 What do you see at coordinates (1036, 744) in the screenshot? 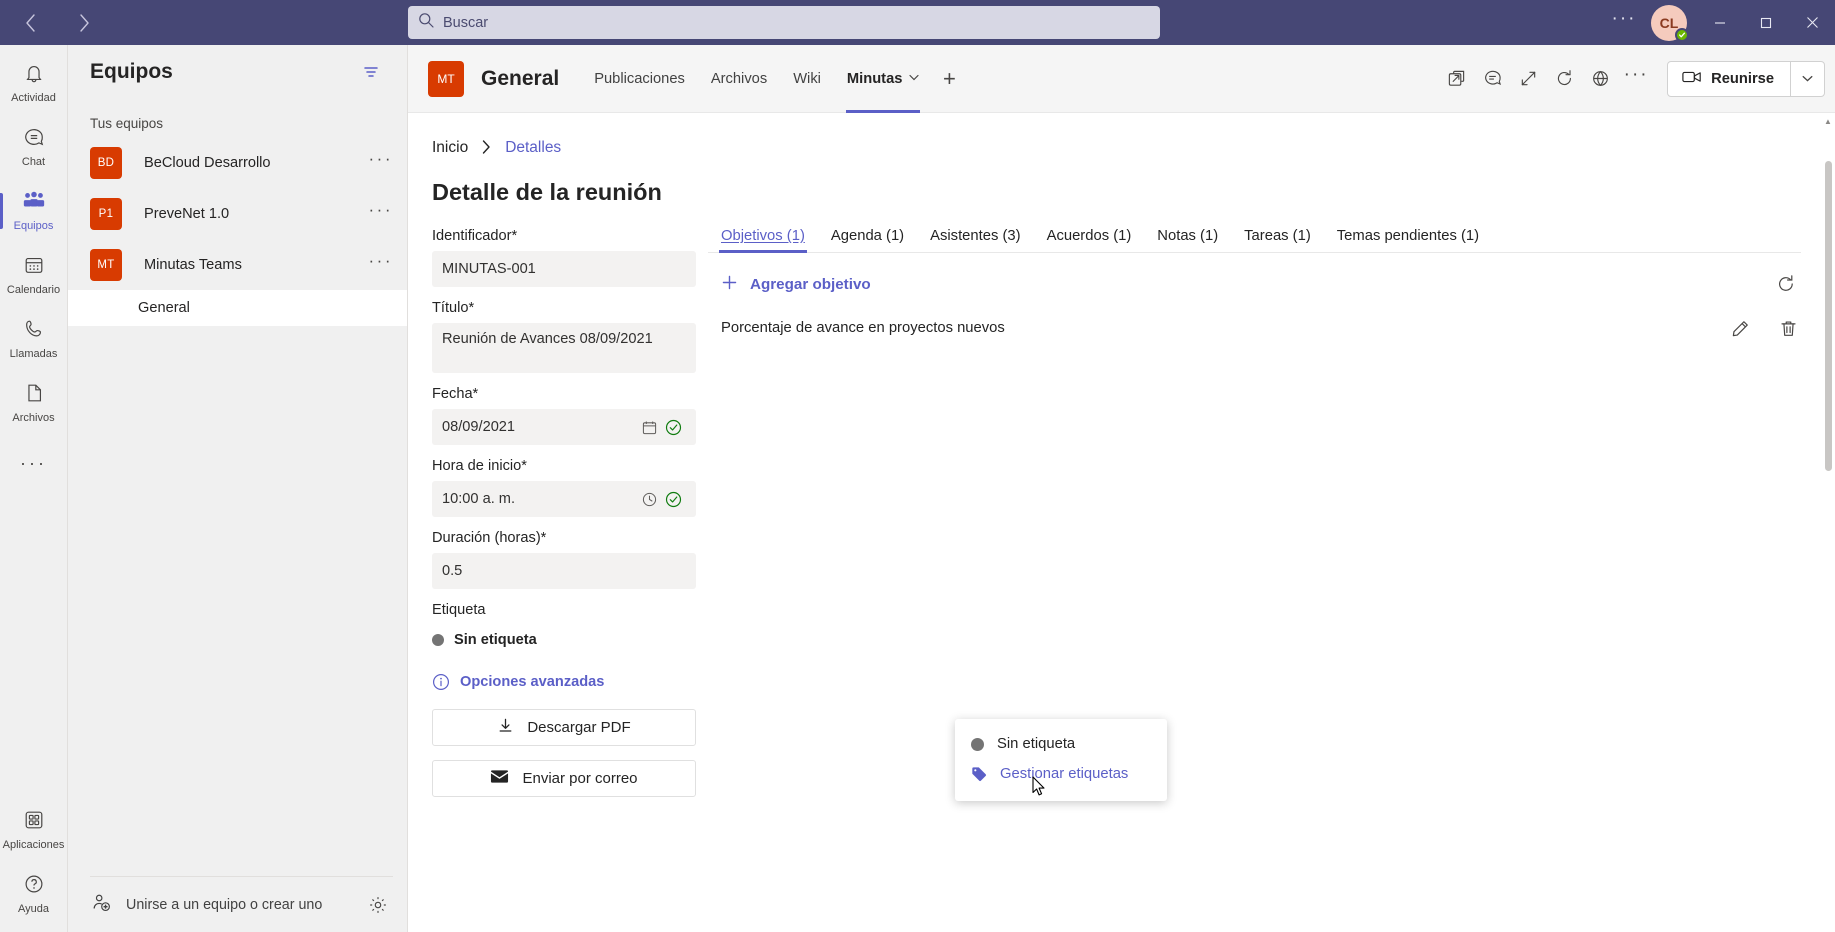
I see `dropdown-item-label: Sin etiqueta` at bounding box center [1036, 744].